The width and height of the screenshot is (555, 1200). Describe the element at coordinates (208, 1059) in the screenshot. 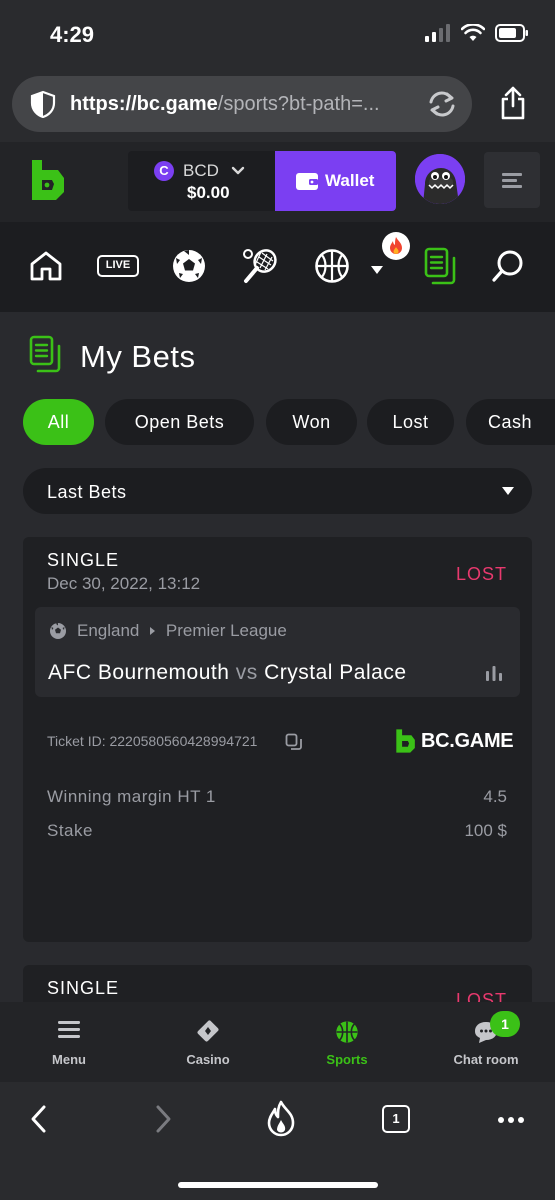

I see `tab-casino-label: Casino` at that location.